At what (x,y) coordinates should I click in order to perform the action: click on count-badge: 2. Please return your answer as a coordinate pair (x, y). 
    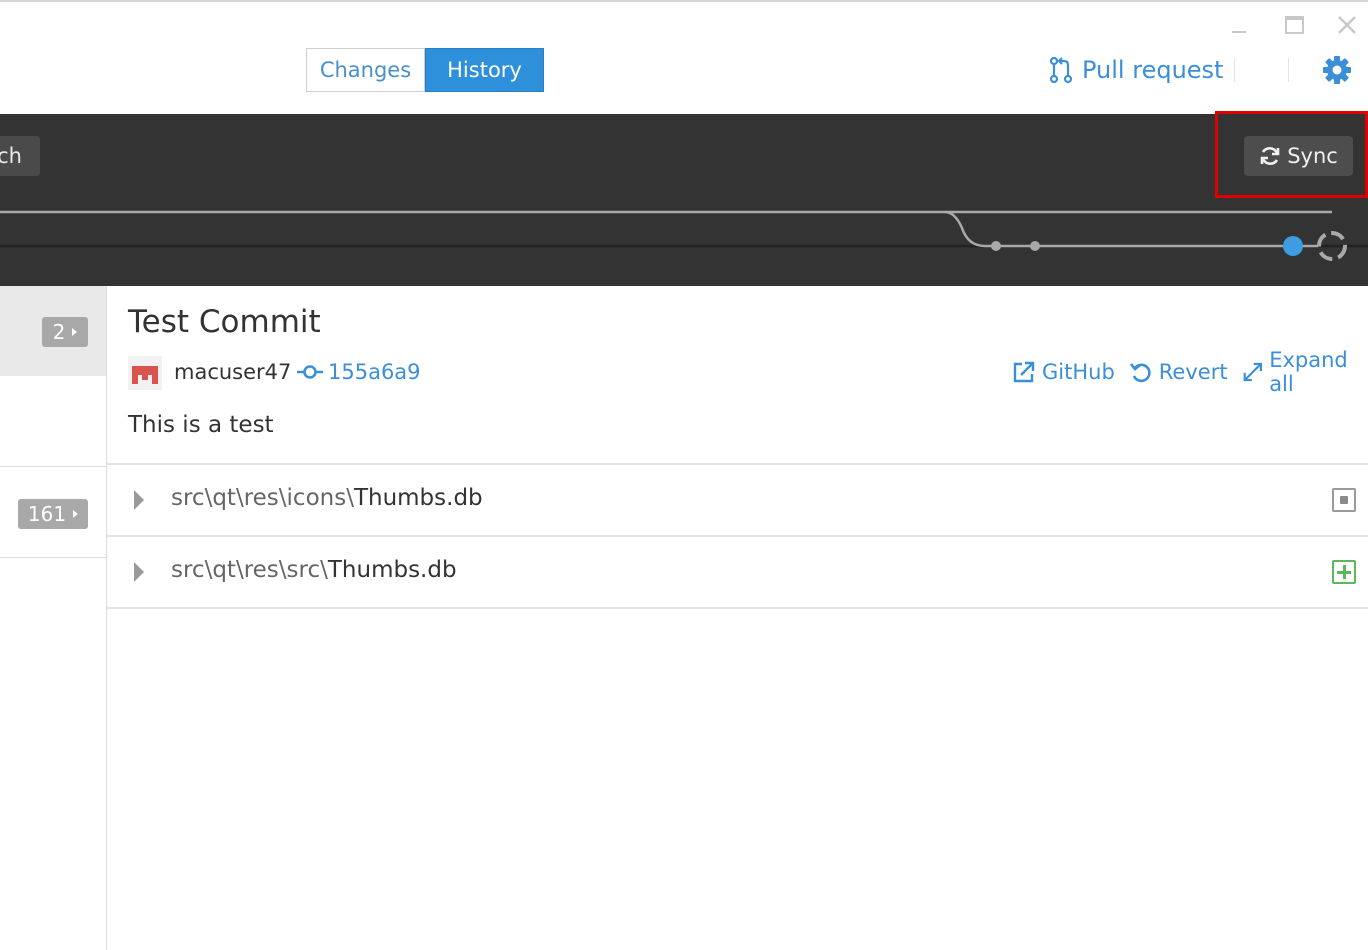
    Looking at the image, I should click on (65, 332).